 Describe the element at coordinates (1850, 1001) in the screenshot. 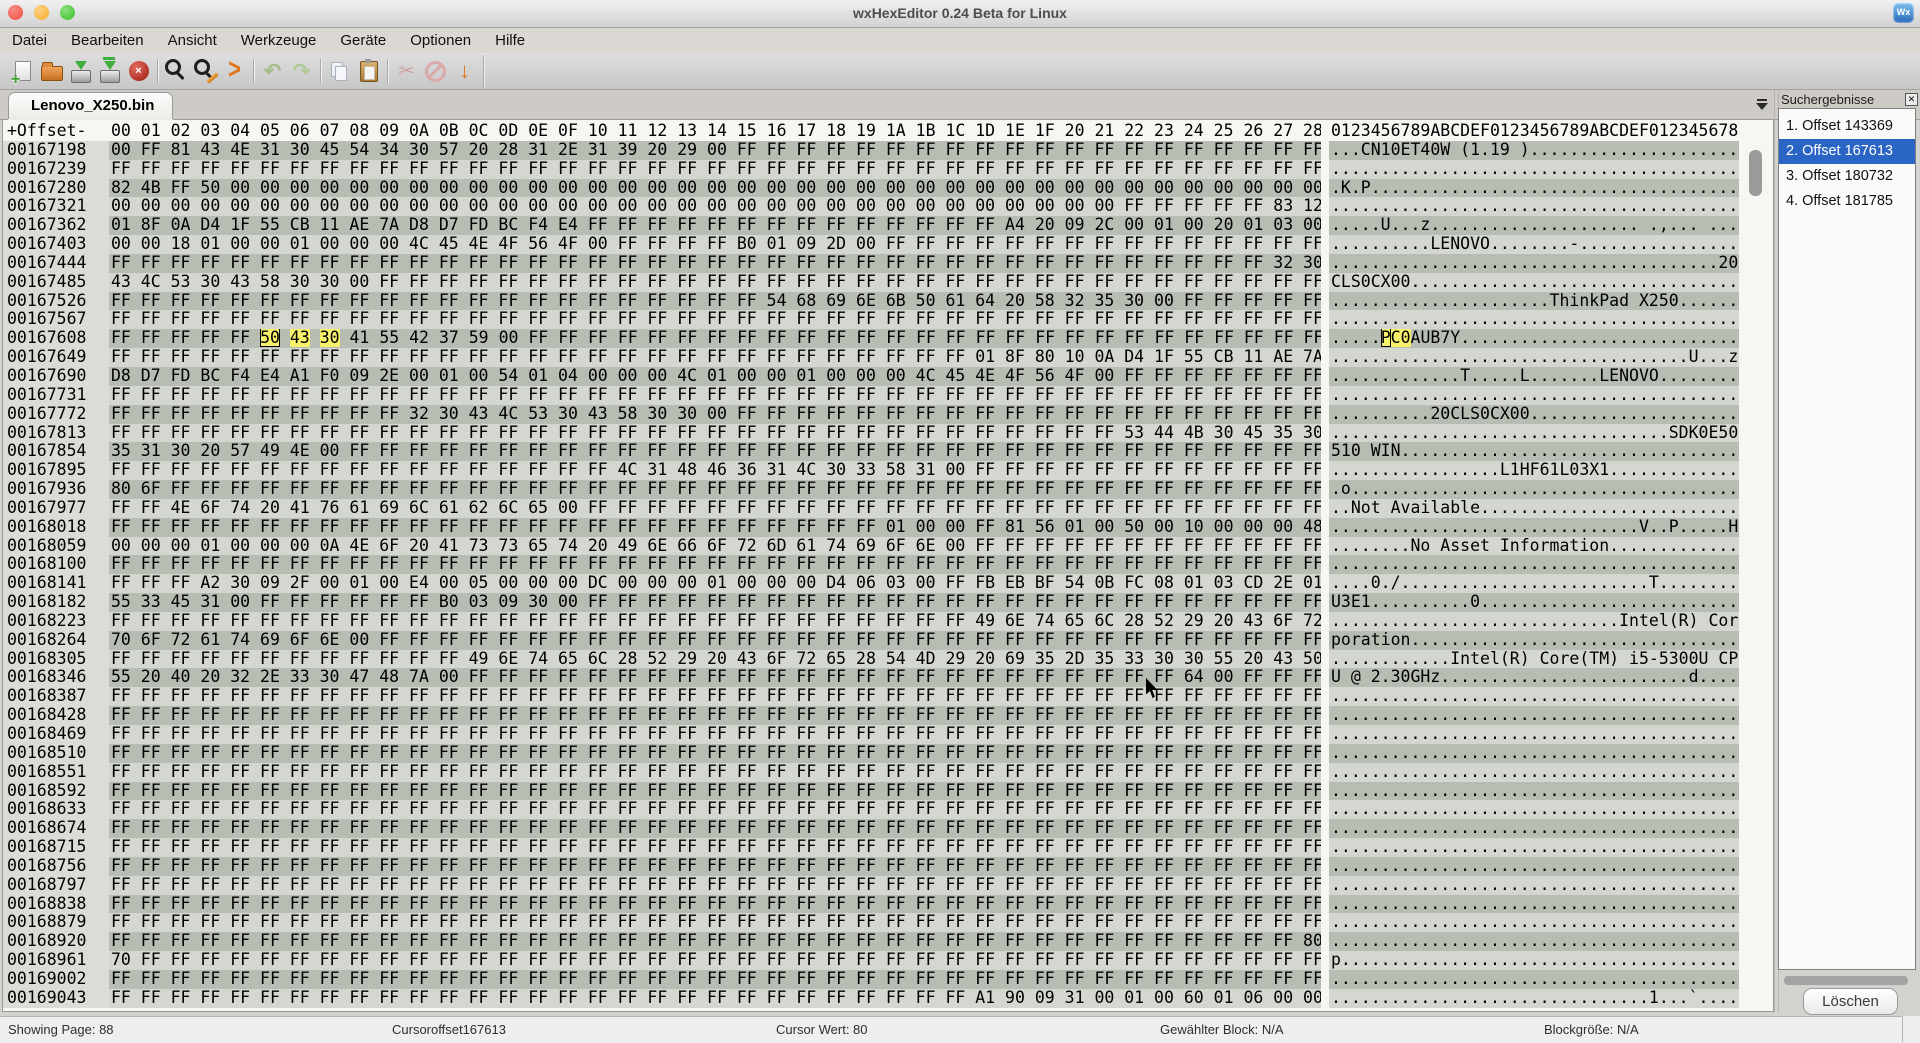

I see `clear-results-button: Löschen` at that location.